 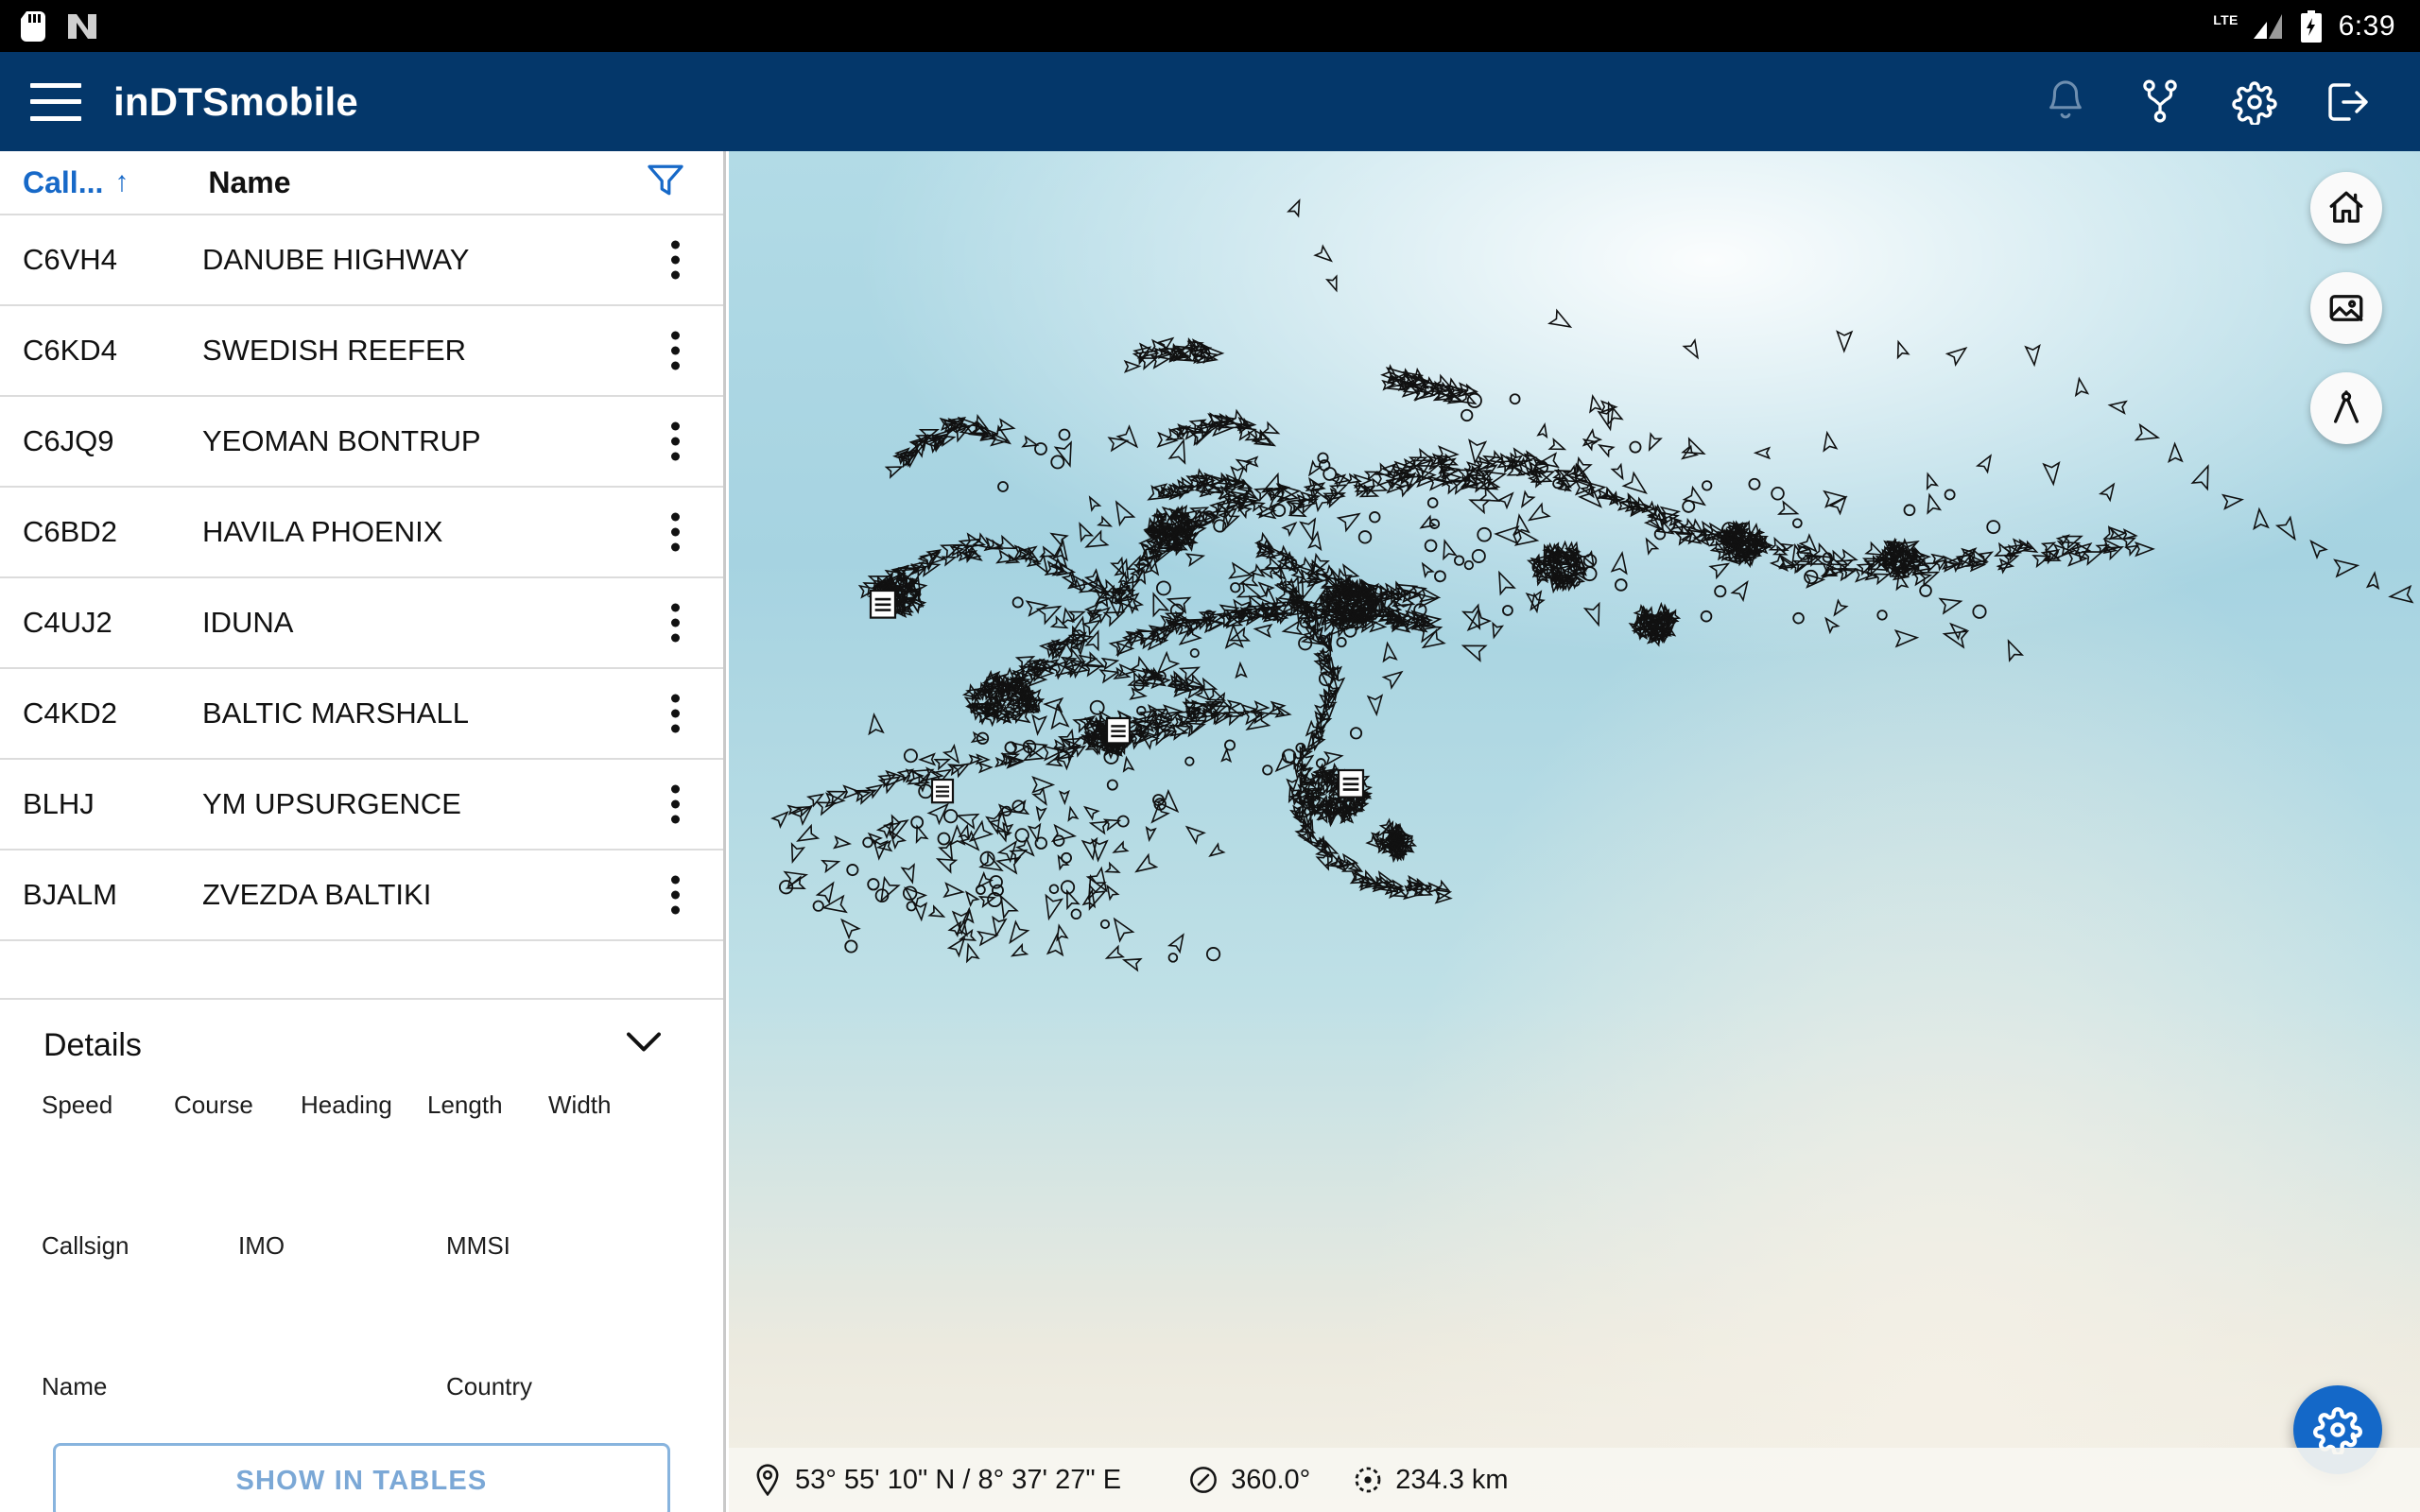 I want to click on nougat-n-icon, so click(x=82, y=26).